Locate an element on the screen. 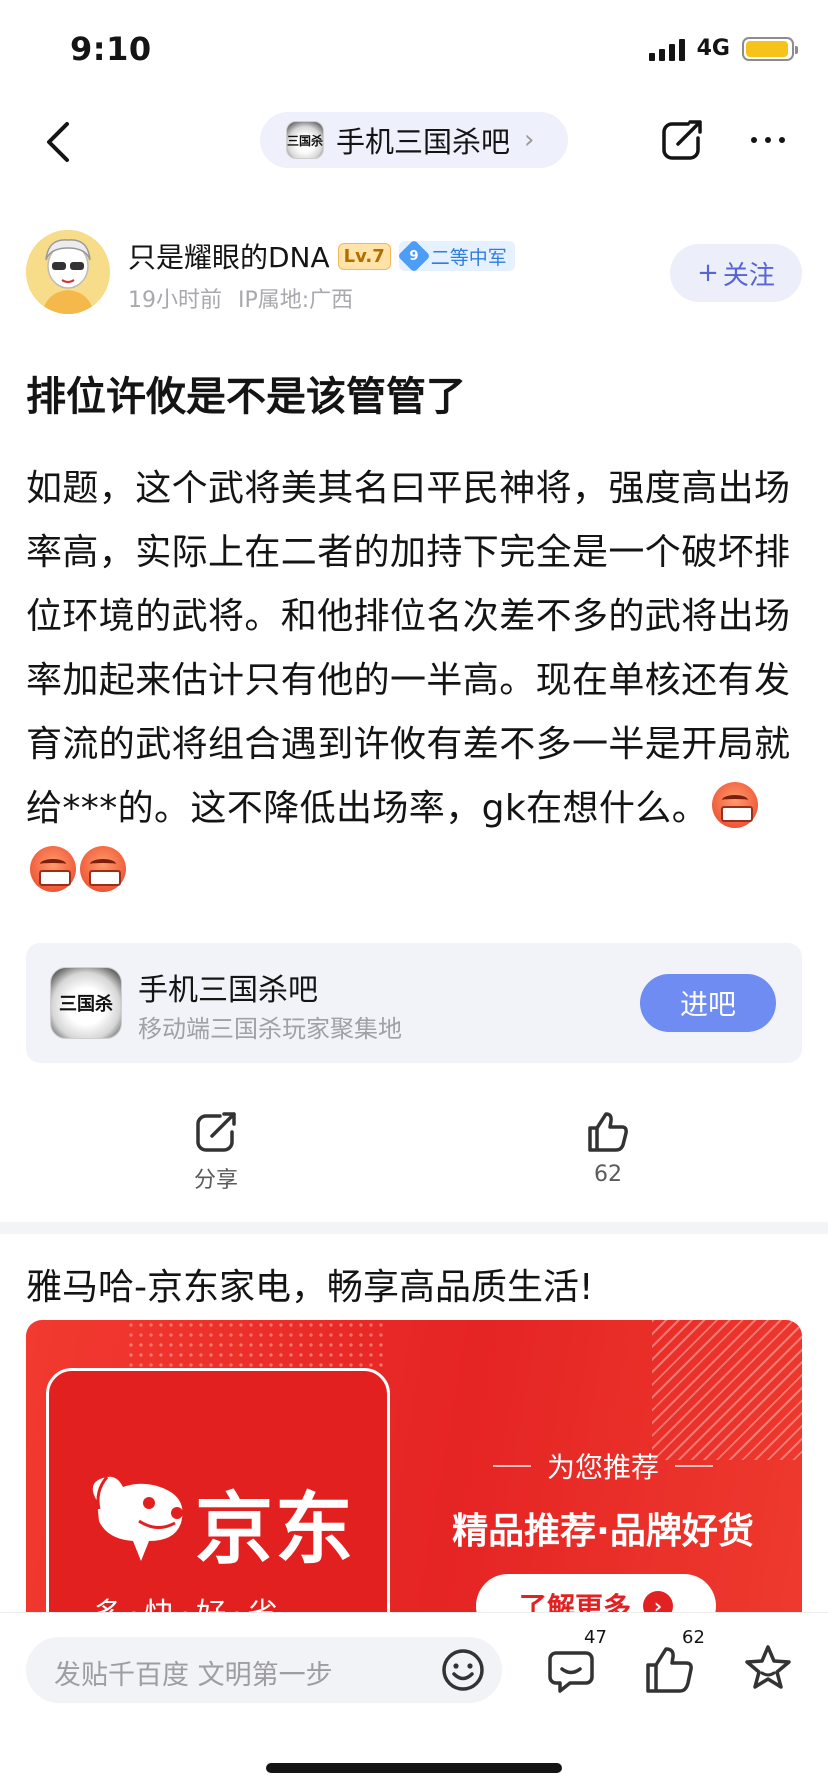 The image size is (828, 1792). forum-card-name: 手机三国杀吧 is located at coordinates (228, 990).